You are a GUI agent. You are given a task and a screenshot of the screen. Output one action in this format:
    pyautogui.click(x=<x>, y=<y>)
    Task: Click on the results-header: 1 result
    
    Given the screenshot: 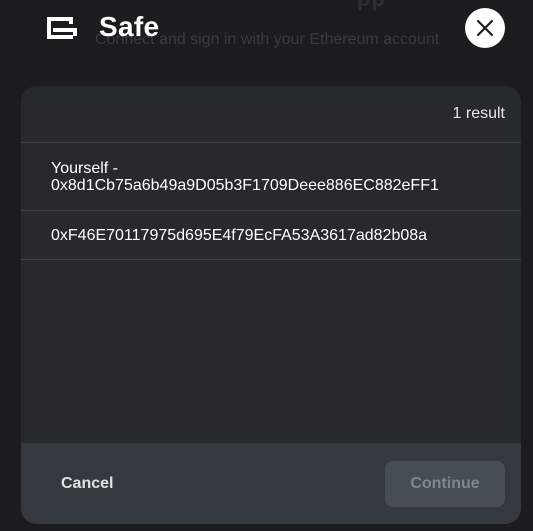 What is the action you would take?
    pyautogui.click(x=271, y=114)
    